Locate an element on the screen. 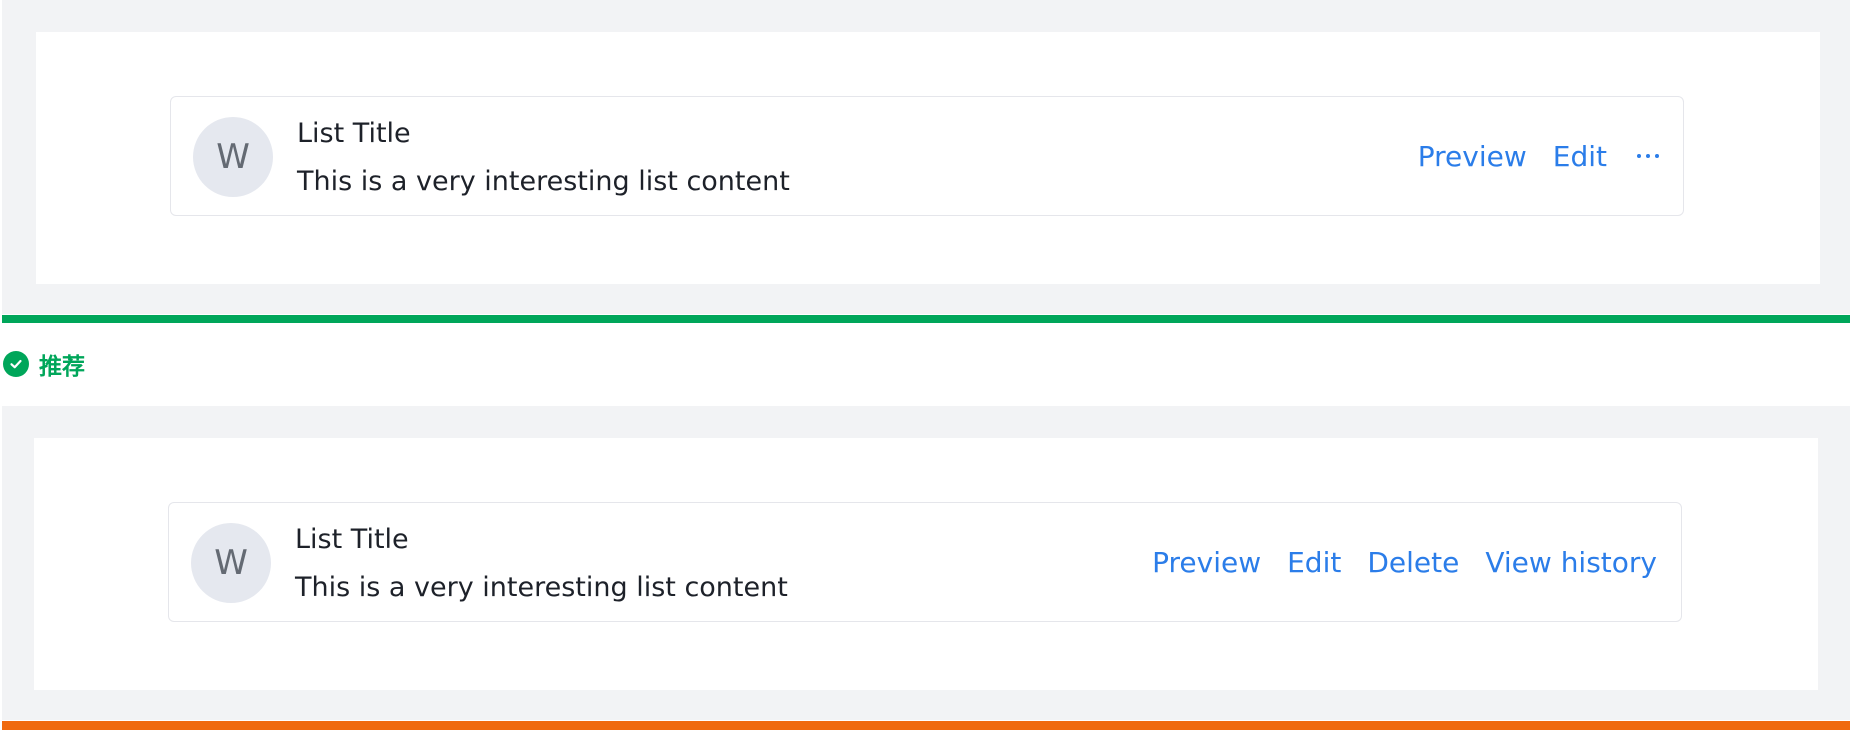 Image resolution: width=1852 pixels, height=730 pixels. recommendation-label: 推荐 is located at coordinates (44, 364).